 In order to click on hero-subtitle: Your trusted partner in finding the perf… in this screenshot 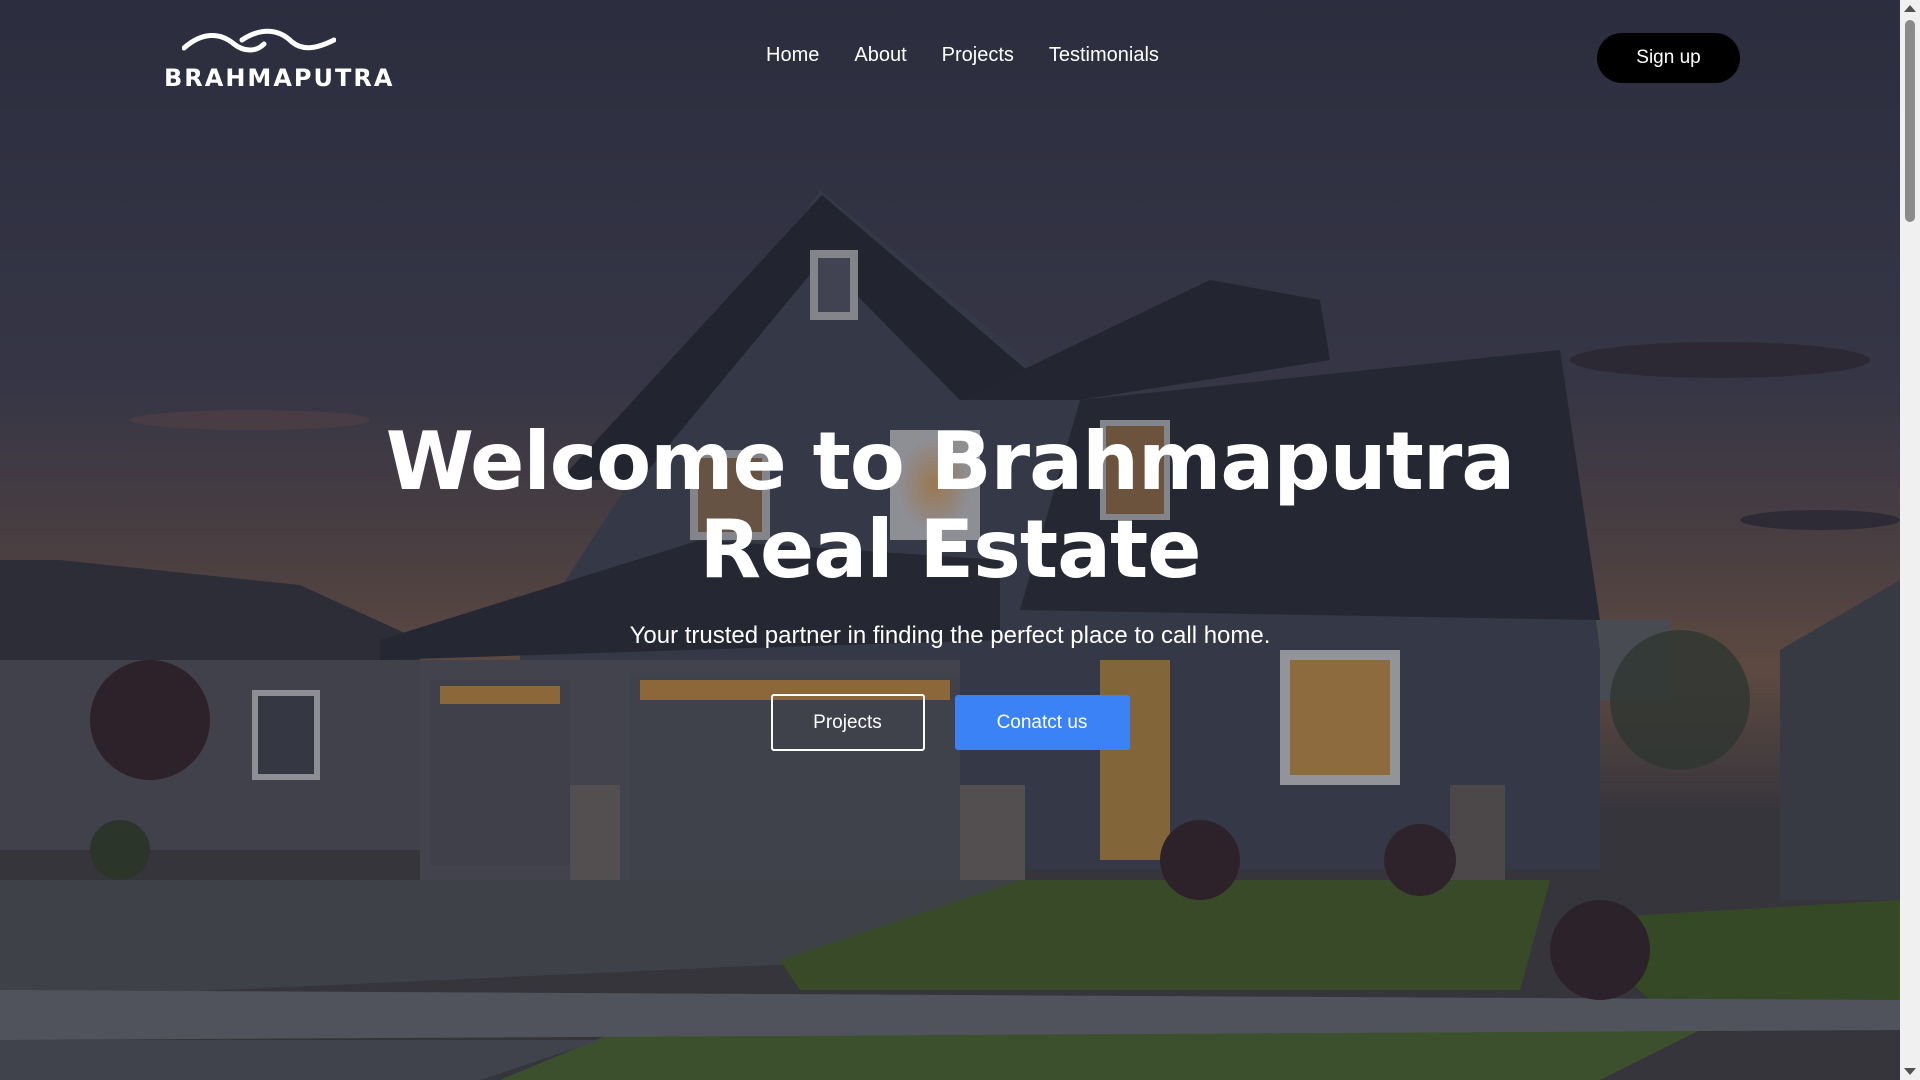, I will do `click(950, 635)`.